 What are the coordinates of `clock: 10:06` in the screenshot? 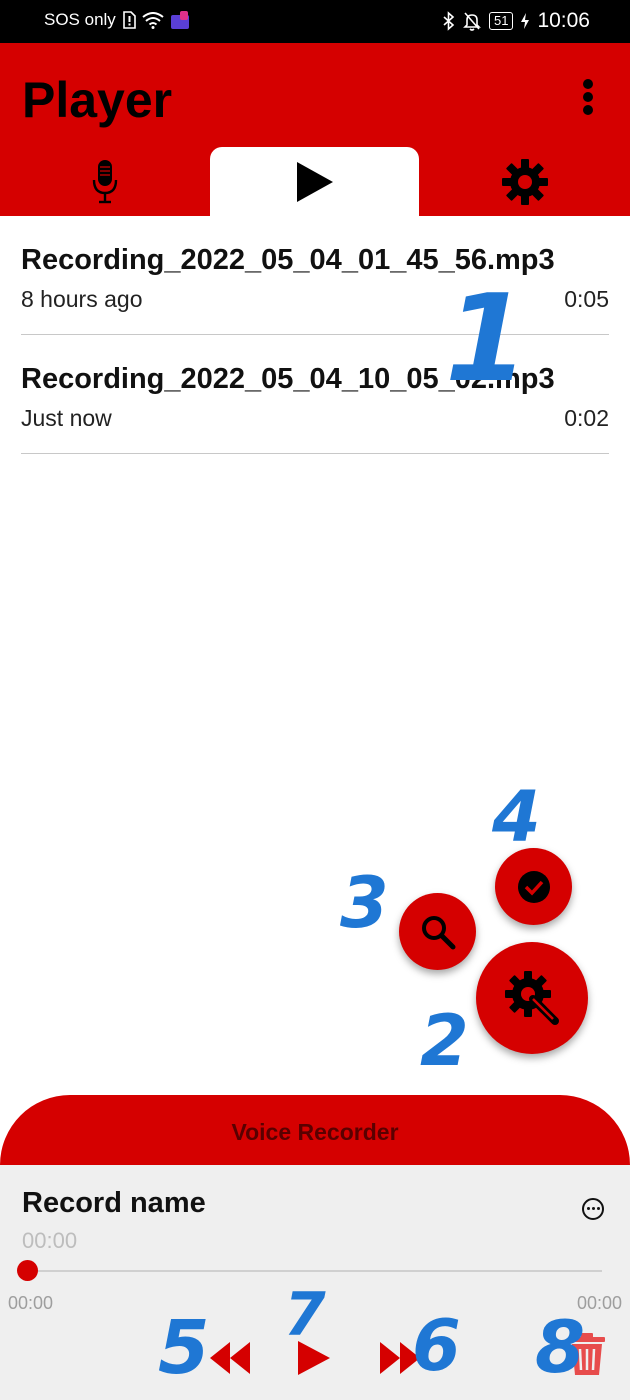 It's located at (563, 20).